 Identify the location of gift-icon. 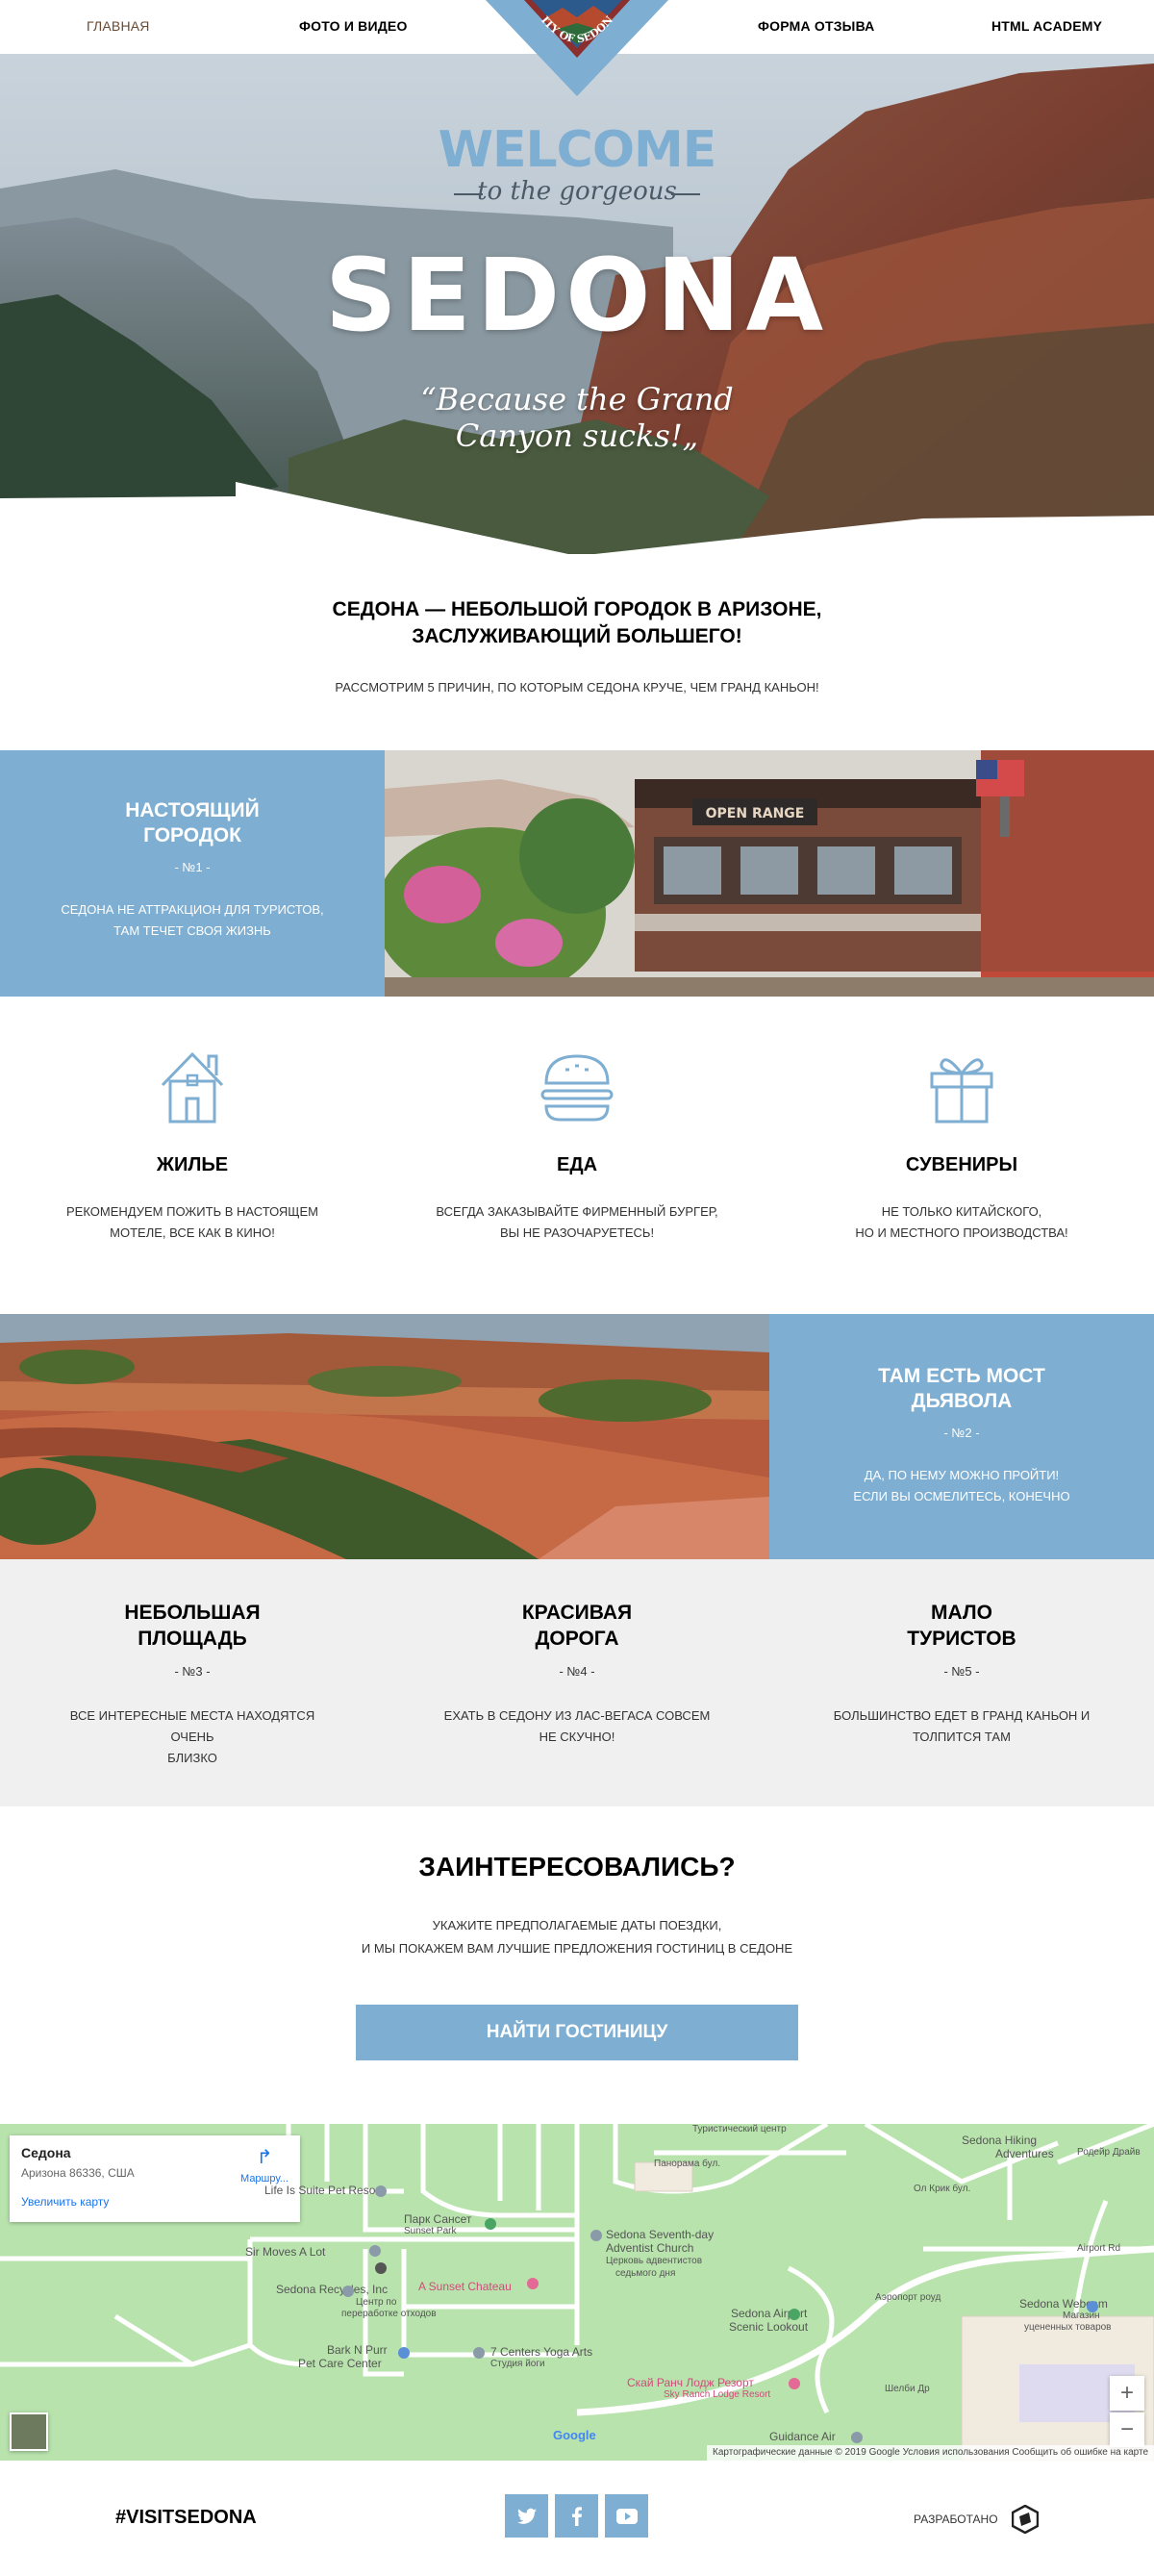
(962, 1091).